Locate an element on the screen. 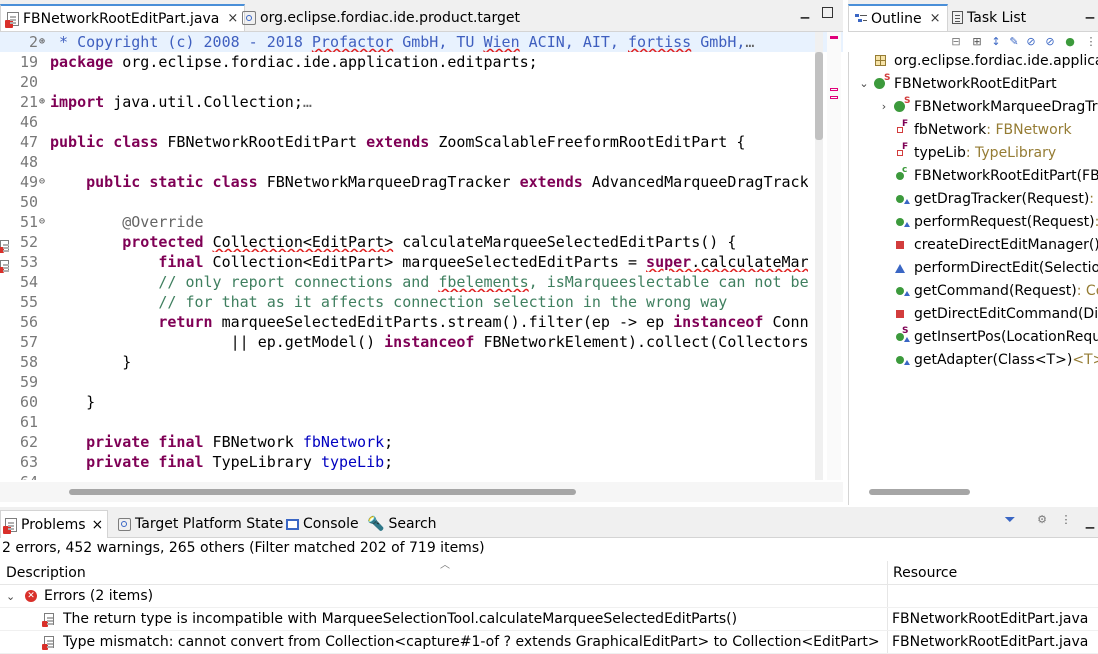 Image resolution: width=1098 pixels, height=654 pixels. outline-item: getDragTracker(Request) : DragTracker is located at coordinates (988, 198).